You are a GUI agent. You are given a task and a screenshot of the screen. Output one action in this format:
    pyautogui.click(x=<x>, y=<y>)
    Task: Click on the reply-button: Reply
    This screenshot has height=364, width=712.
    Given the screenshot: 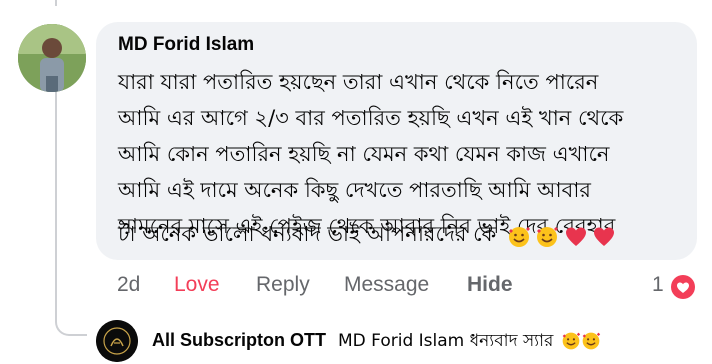 What is the action you would take?
    pyautogui.click(x=283, y=285)
    